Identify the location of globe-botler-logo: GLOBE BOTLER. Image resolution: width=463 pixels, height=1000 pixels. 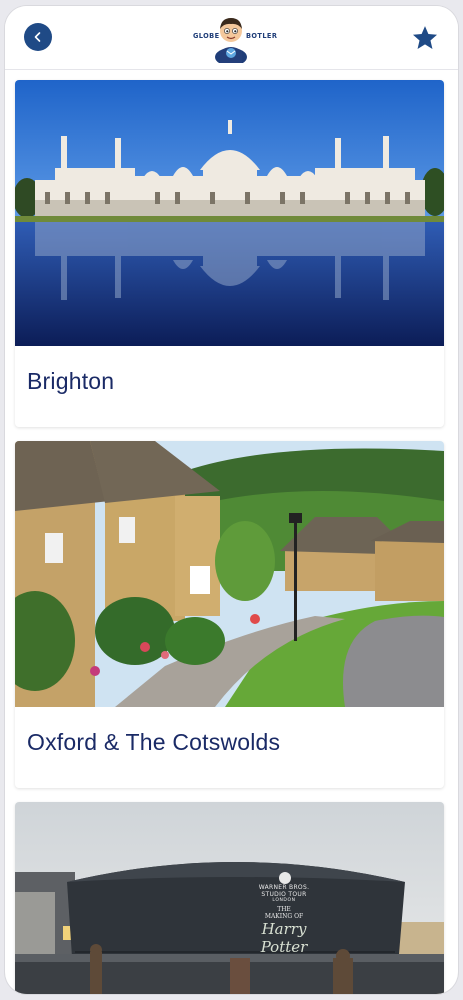
(234, 39).